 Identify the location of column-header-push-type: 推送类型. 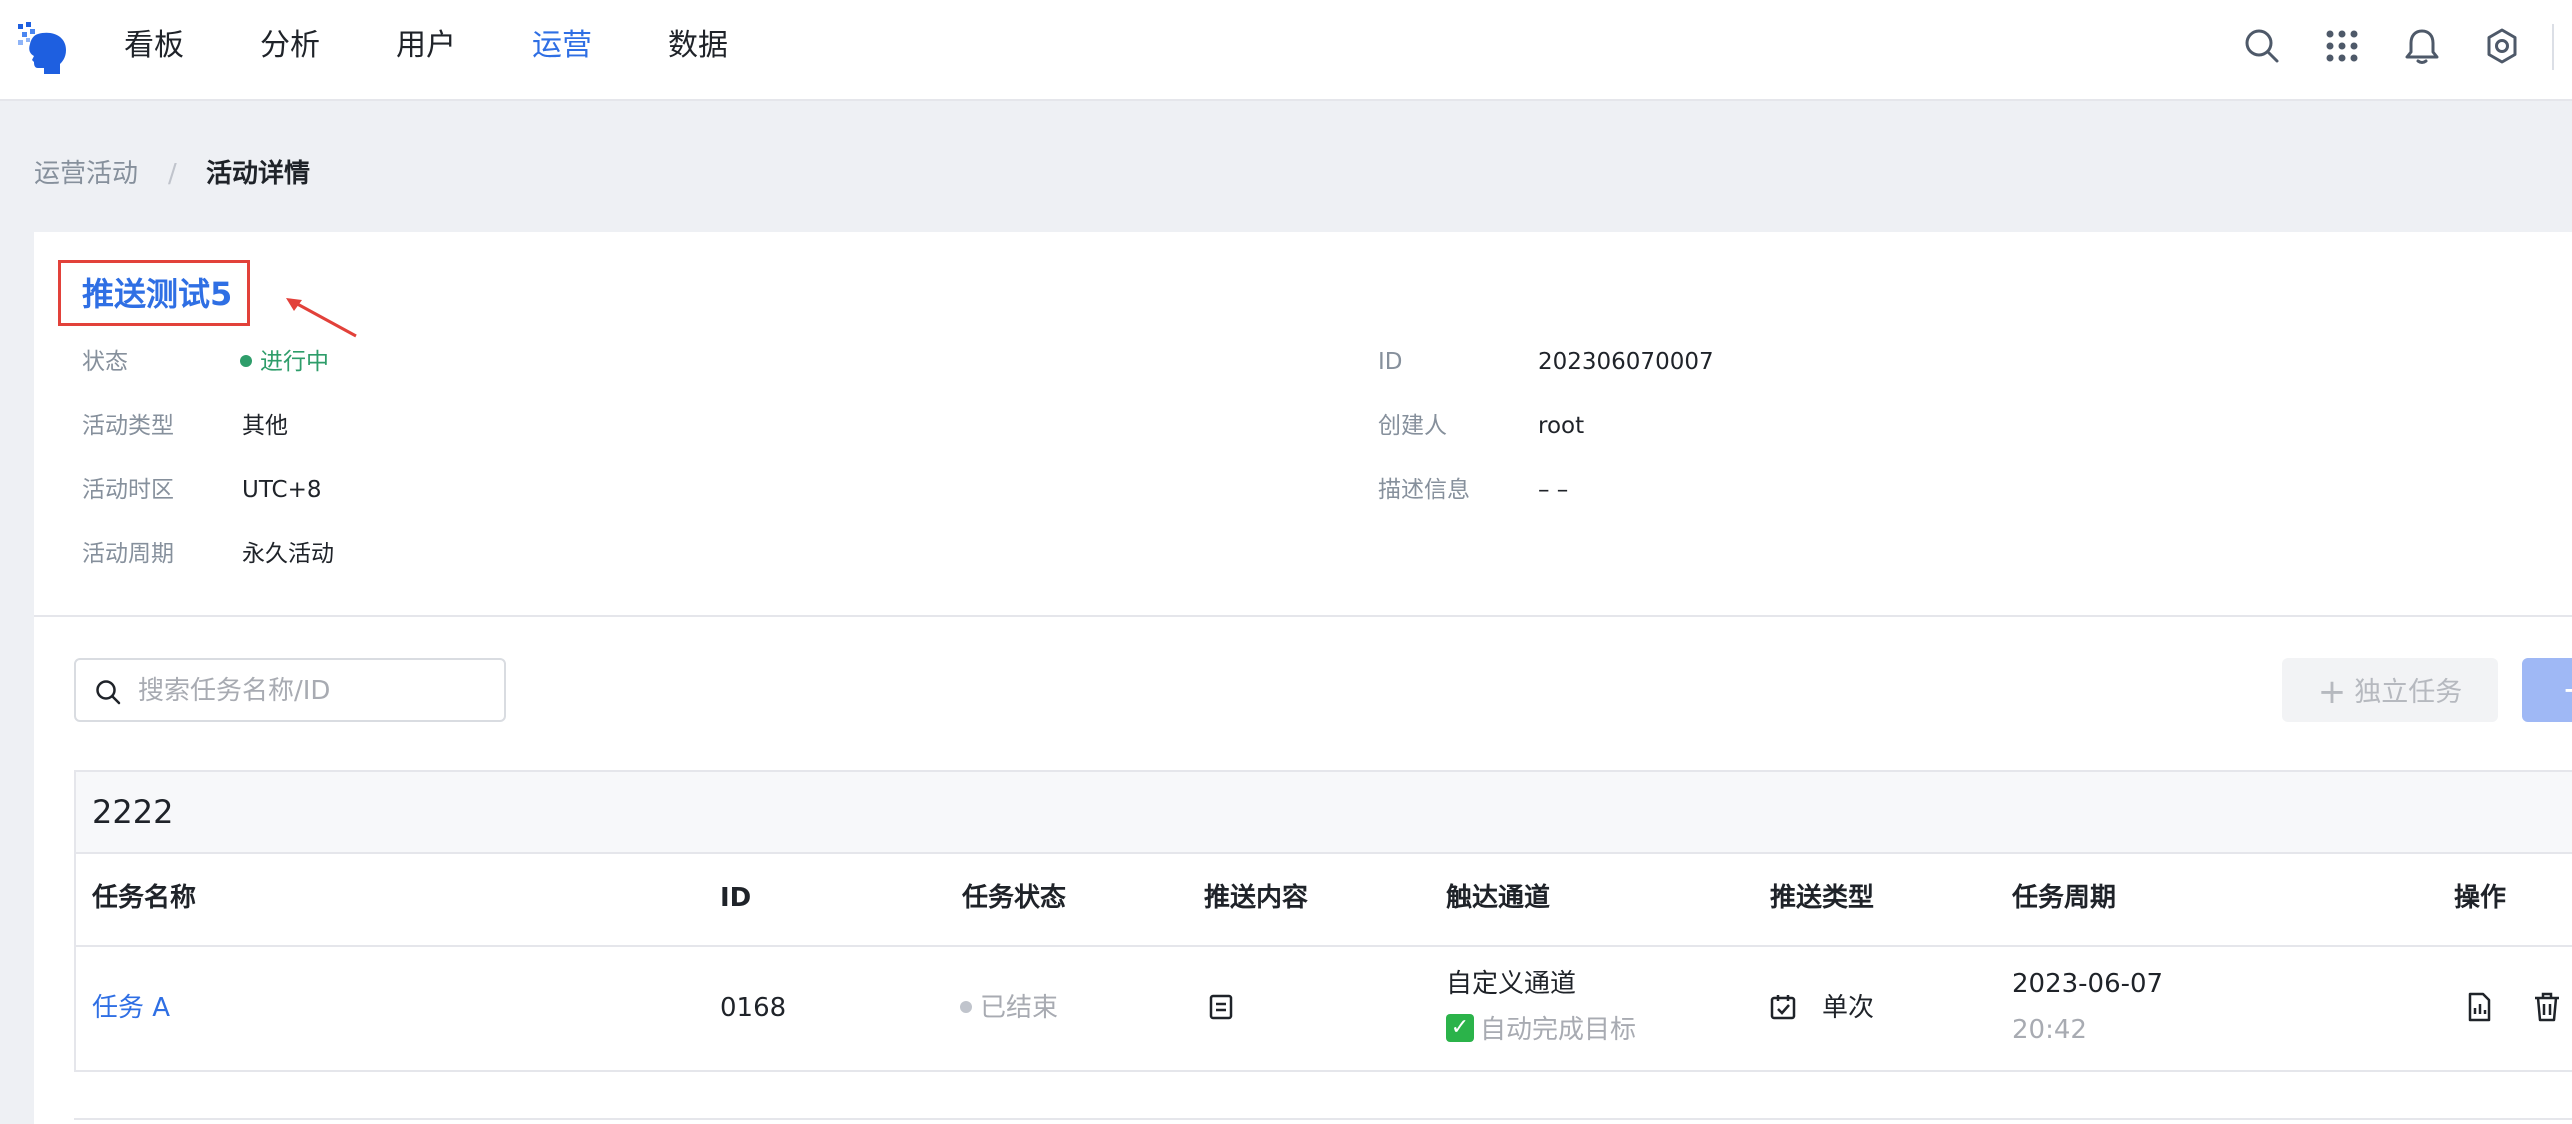
(1822, 898).